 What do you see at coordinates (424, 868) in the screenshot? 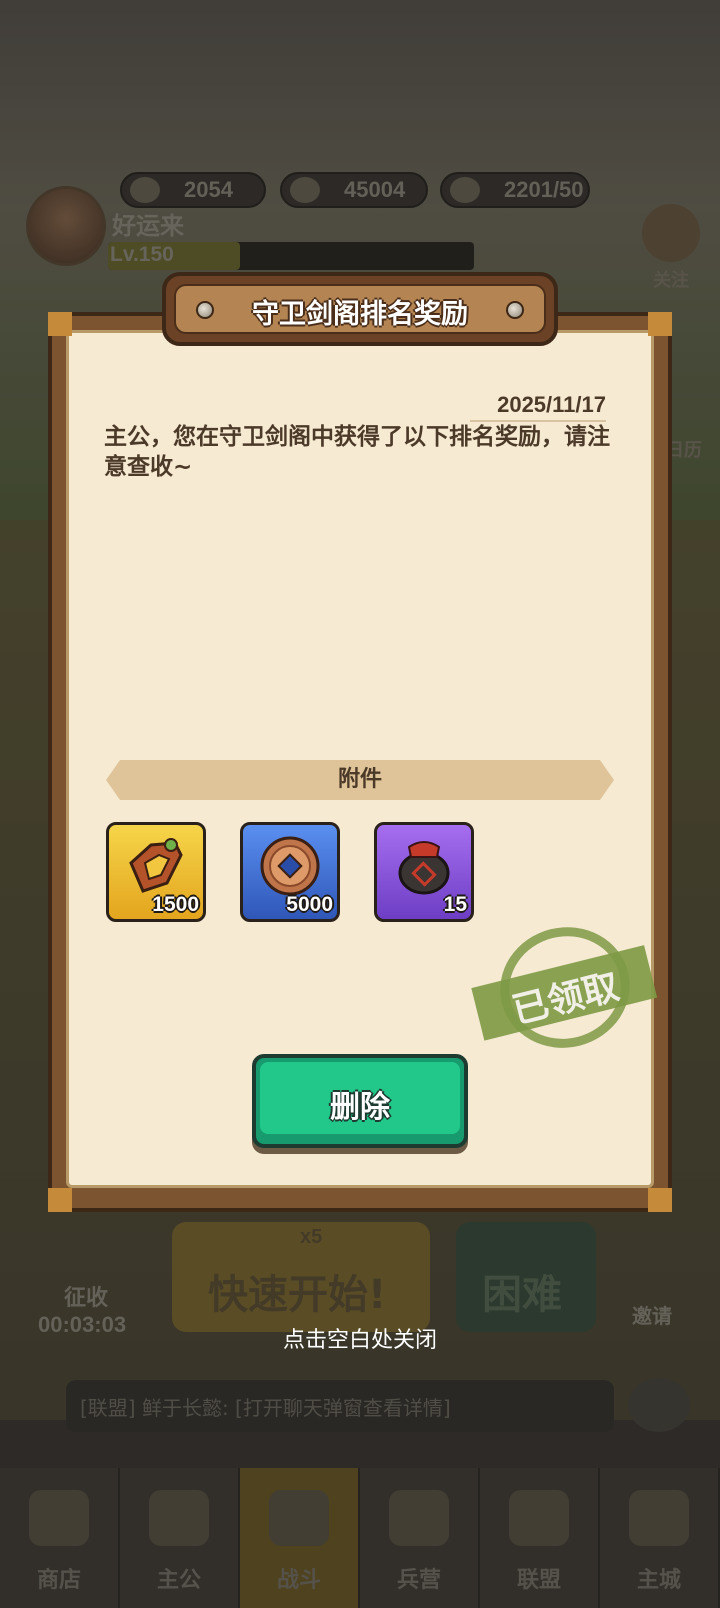
I see `wine-jar-icon` at bounding box center [424, 868].